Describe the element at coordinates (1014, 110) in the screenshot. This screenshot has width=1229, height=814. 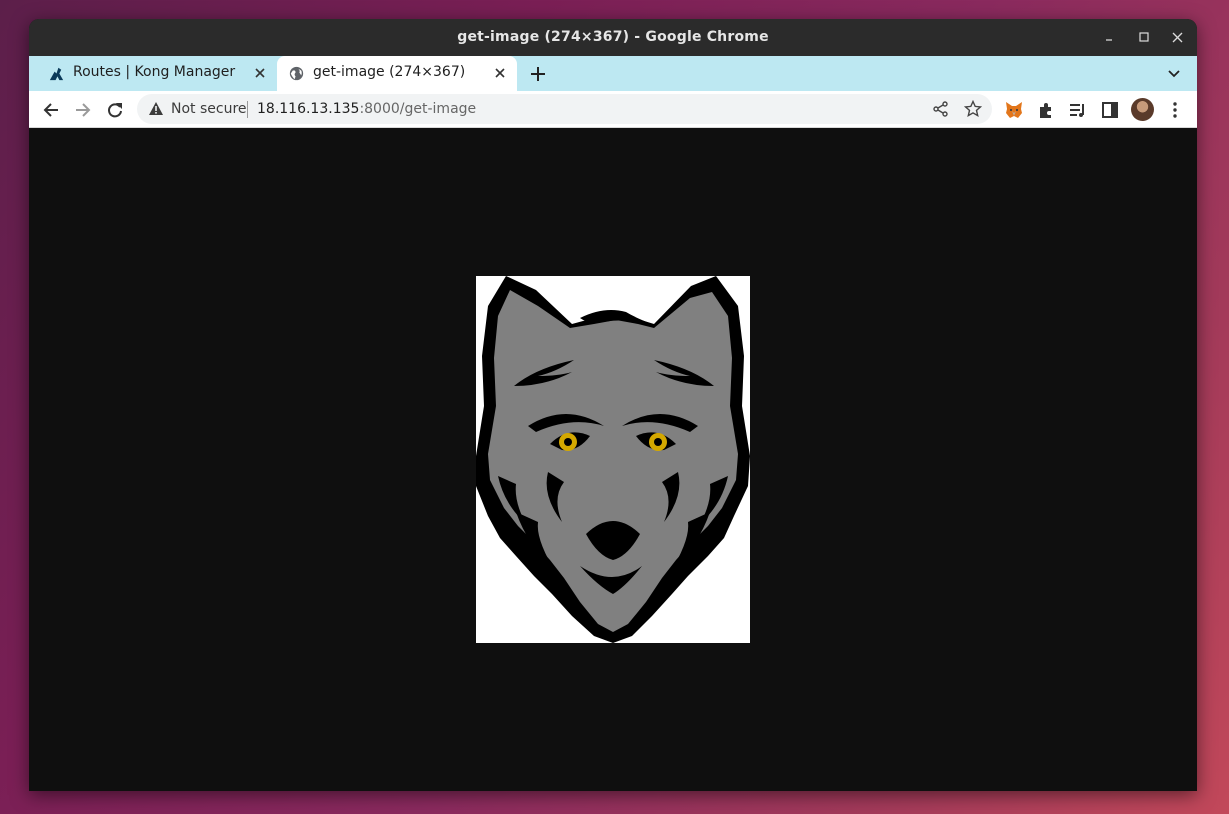
I see `metamask-fox-icon` at that location.